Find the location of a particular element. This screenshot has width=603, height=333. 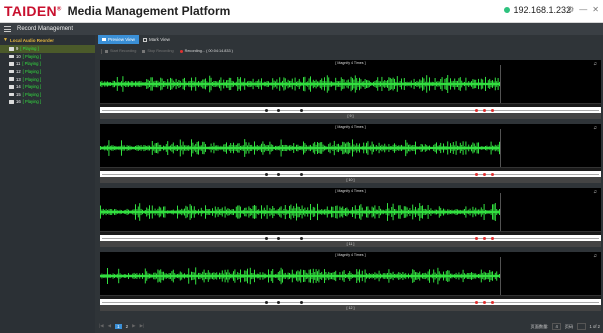

channel-item: 13 [ Playing ] is located at coordinates (47, 79).